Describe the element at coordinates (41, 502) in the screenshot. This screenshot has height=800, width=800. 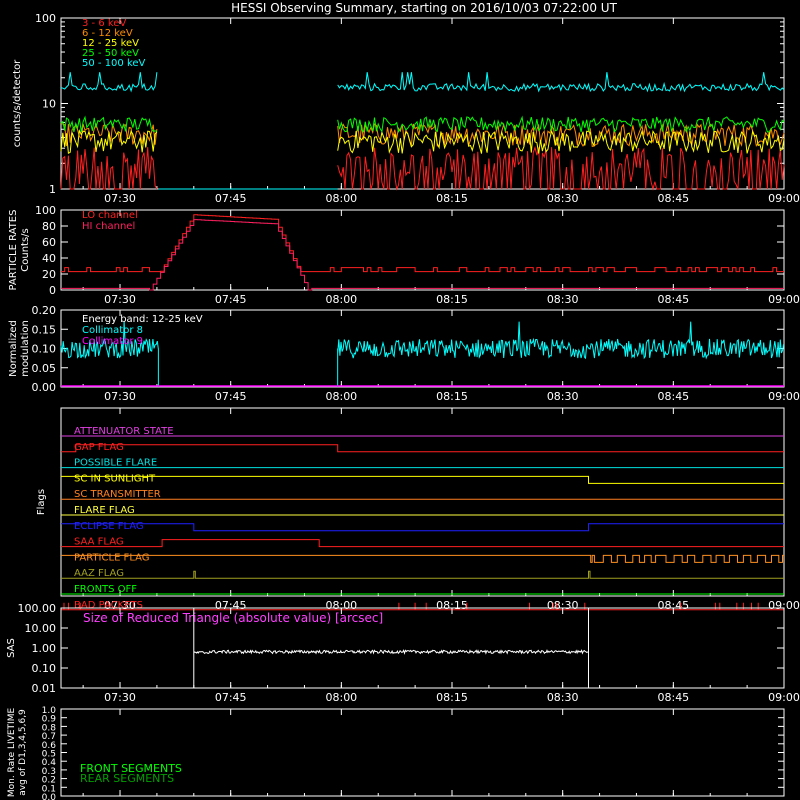
I see `y-axis-label: Flags` at that location.